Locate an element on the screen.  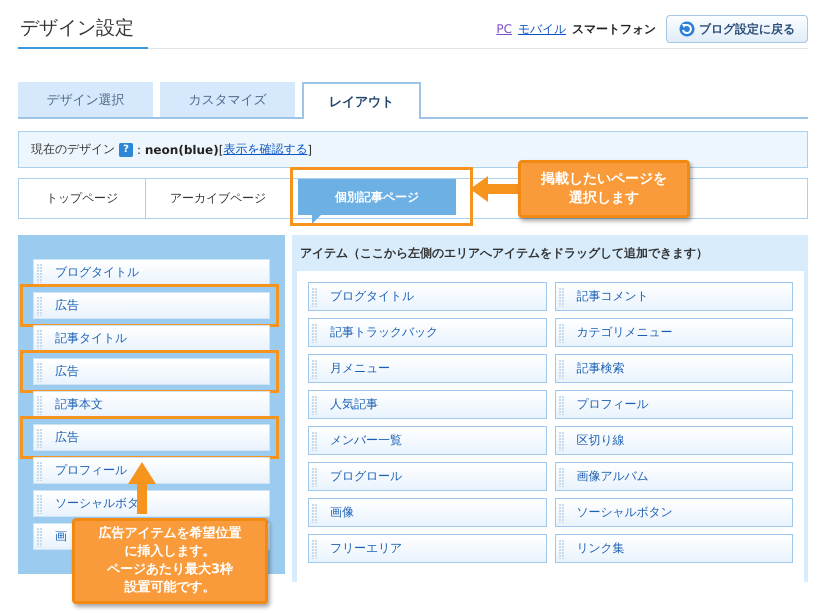
back-button: ブログ設定に戻る is located at coordinates (737, 29).